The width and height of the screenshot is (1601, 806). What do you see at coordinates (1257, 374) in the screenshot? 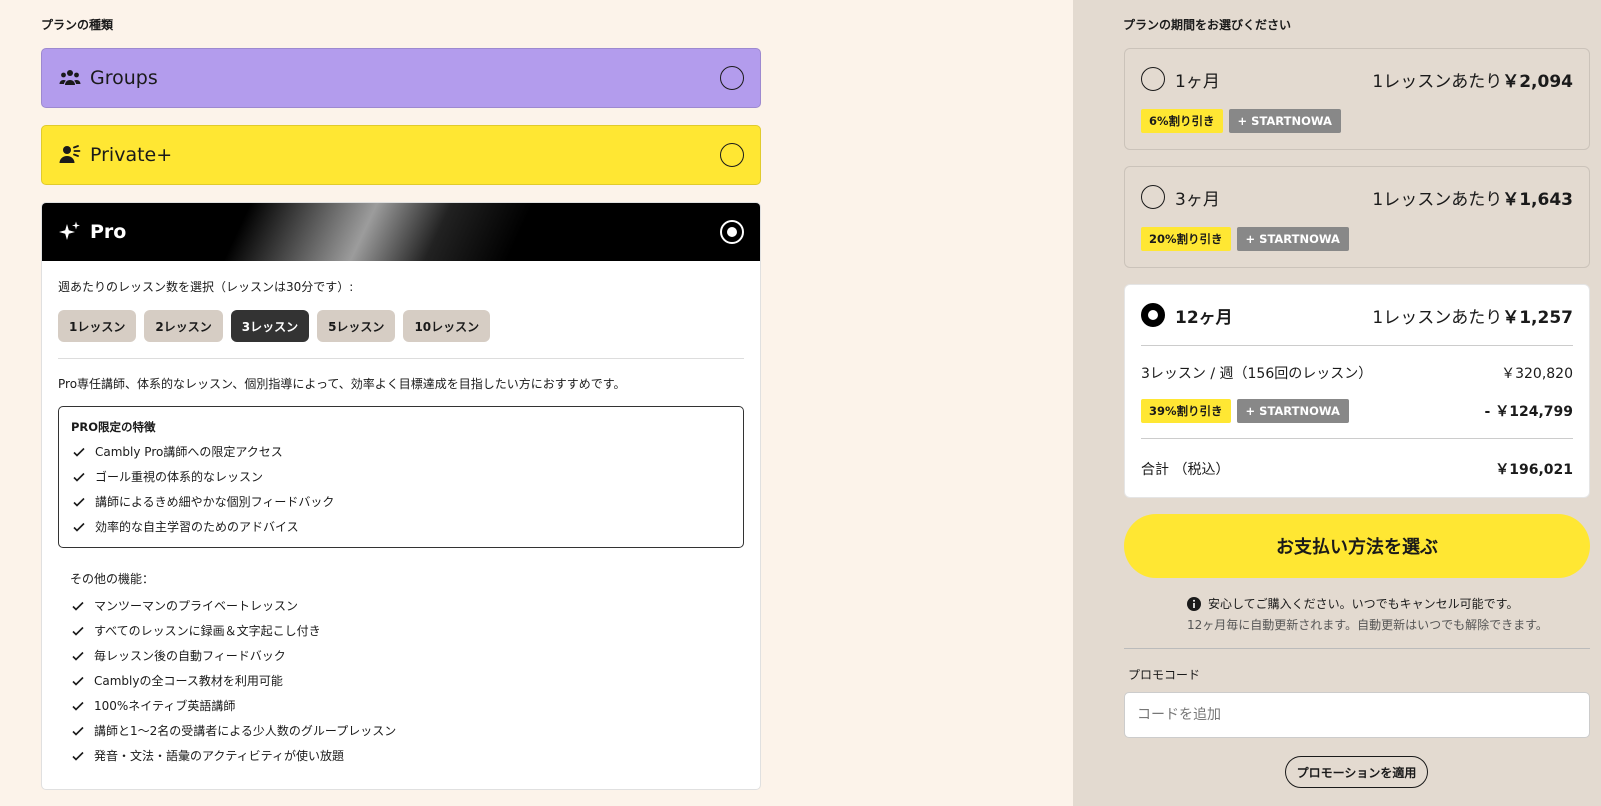
I see `lesson-summary-label: 3レッスン / 週（156回のレッスン）` at bounding box center [1257, 374].